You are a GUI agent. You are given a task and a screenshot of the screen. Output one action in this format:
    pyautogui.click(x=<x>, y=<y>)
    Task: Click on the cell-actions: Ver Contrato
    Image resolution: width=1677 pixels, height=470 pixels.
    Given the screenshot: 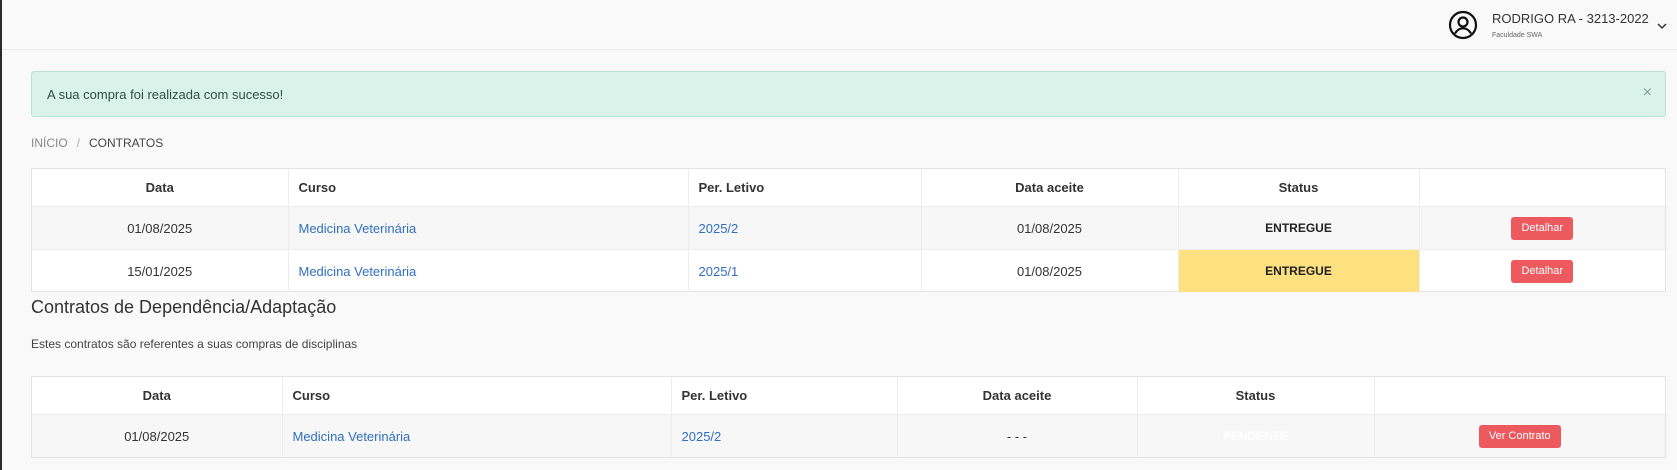 What is the action you would take?
    pyautogui.click(x=1519, y=435)
    